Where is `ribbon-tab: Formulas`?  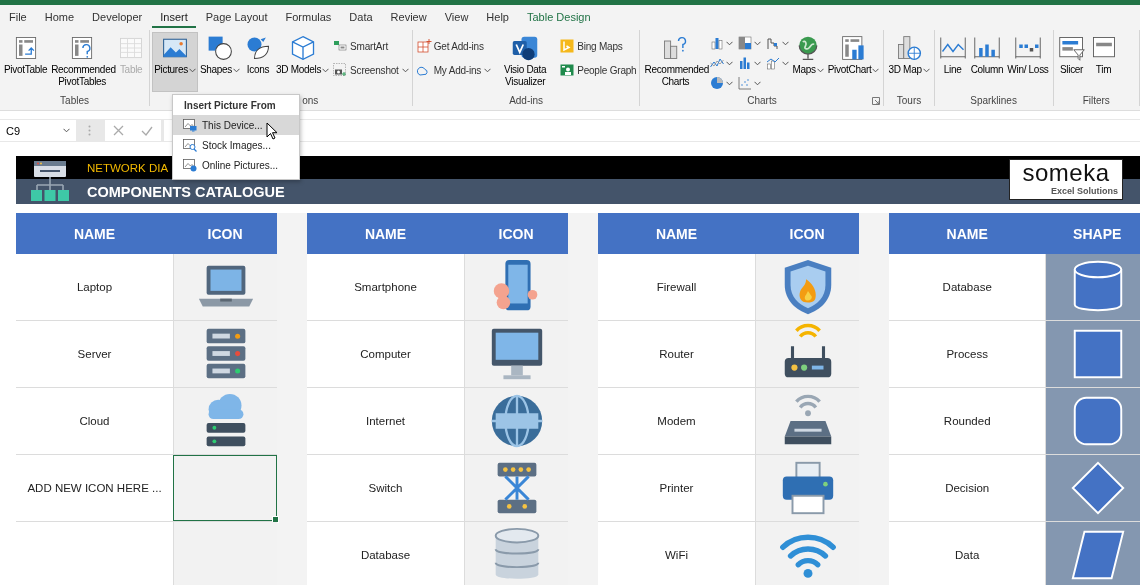 ribbon-tab: Formulas is located at coordinates (308, 17).